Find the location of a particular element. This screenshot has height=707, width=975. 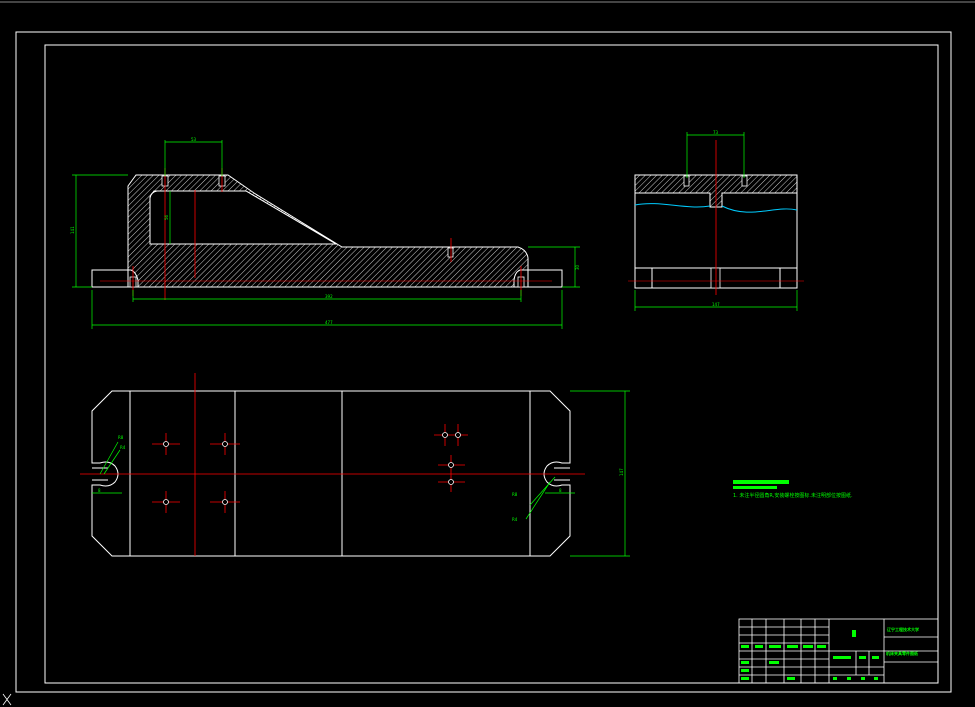

side-dim-width: 147 is located at coordinates (716, 304).